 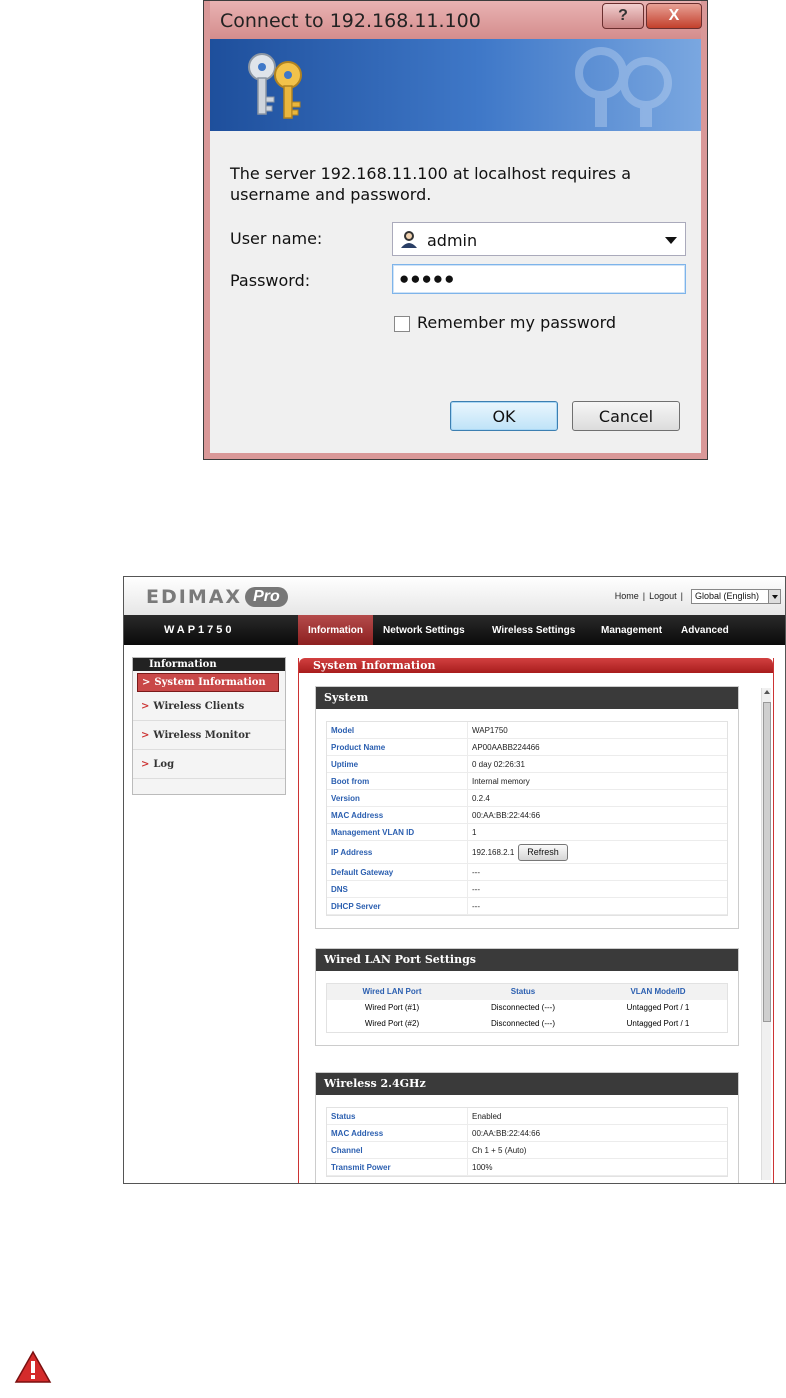 I want to click on home-link: Home, so click(x=627, y=596).